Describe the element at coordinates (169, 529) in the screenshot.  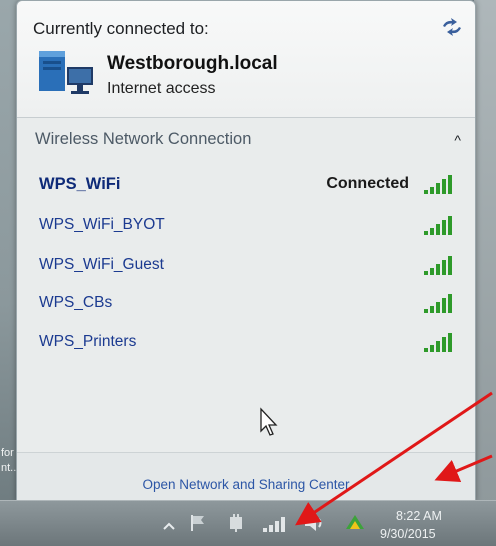
I see `show-hidden-icons-arrow` at that location.